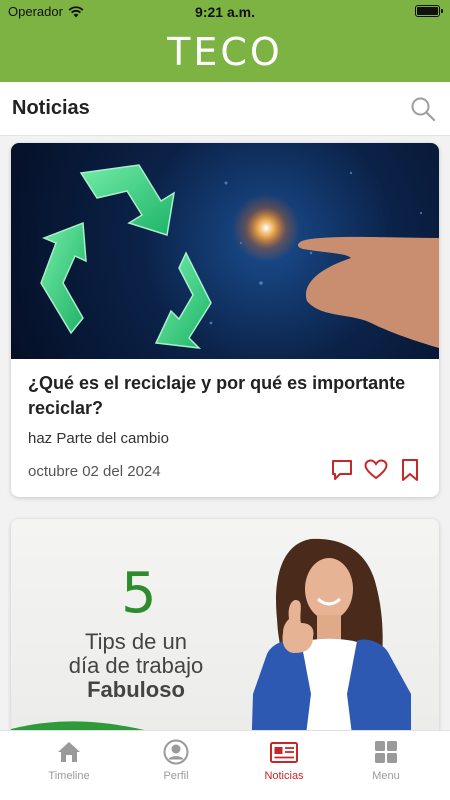  I want to click on tab-label: Perfil, so click(176, 776).